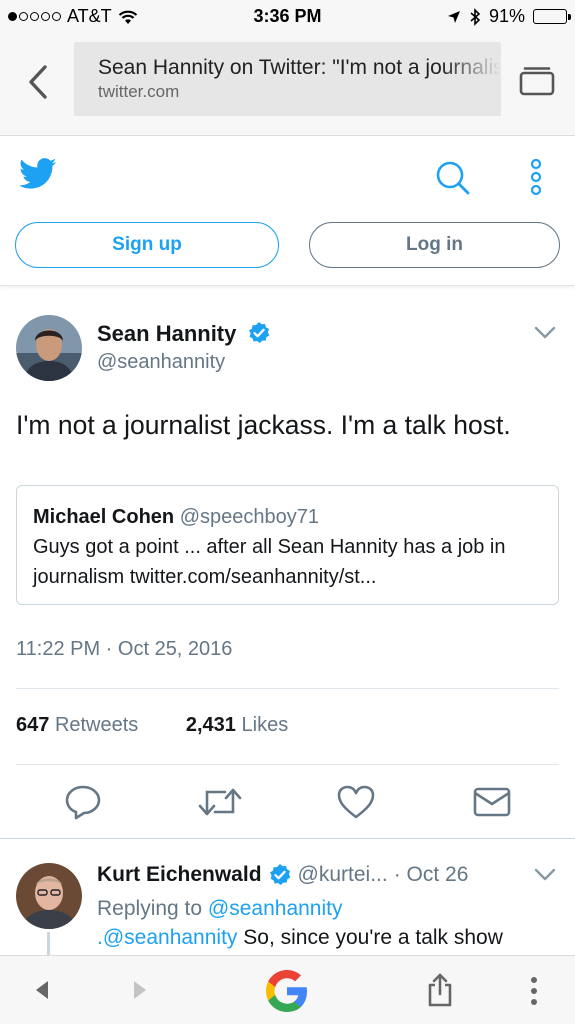 Image resolution: width=575 pixels, height=1024 pixels. Describe the element at coordinates (237, 725) in the screenshot. I see `likes-stat: 2,431 Likes` at that location.